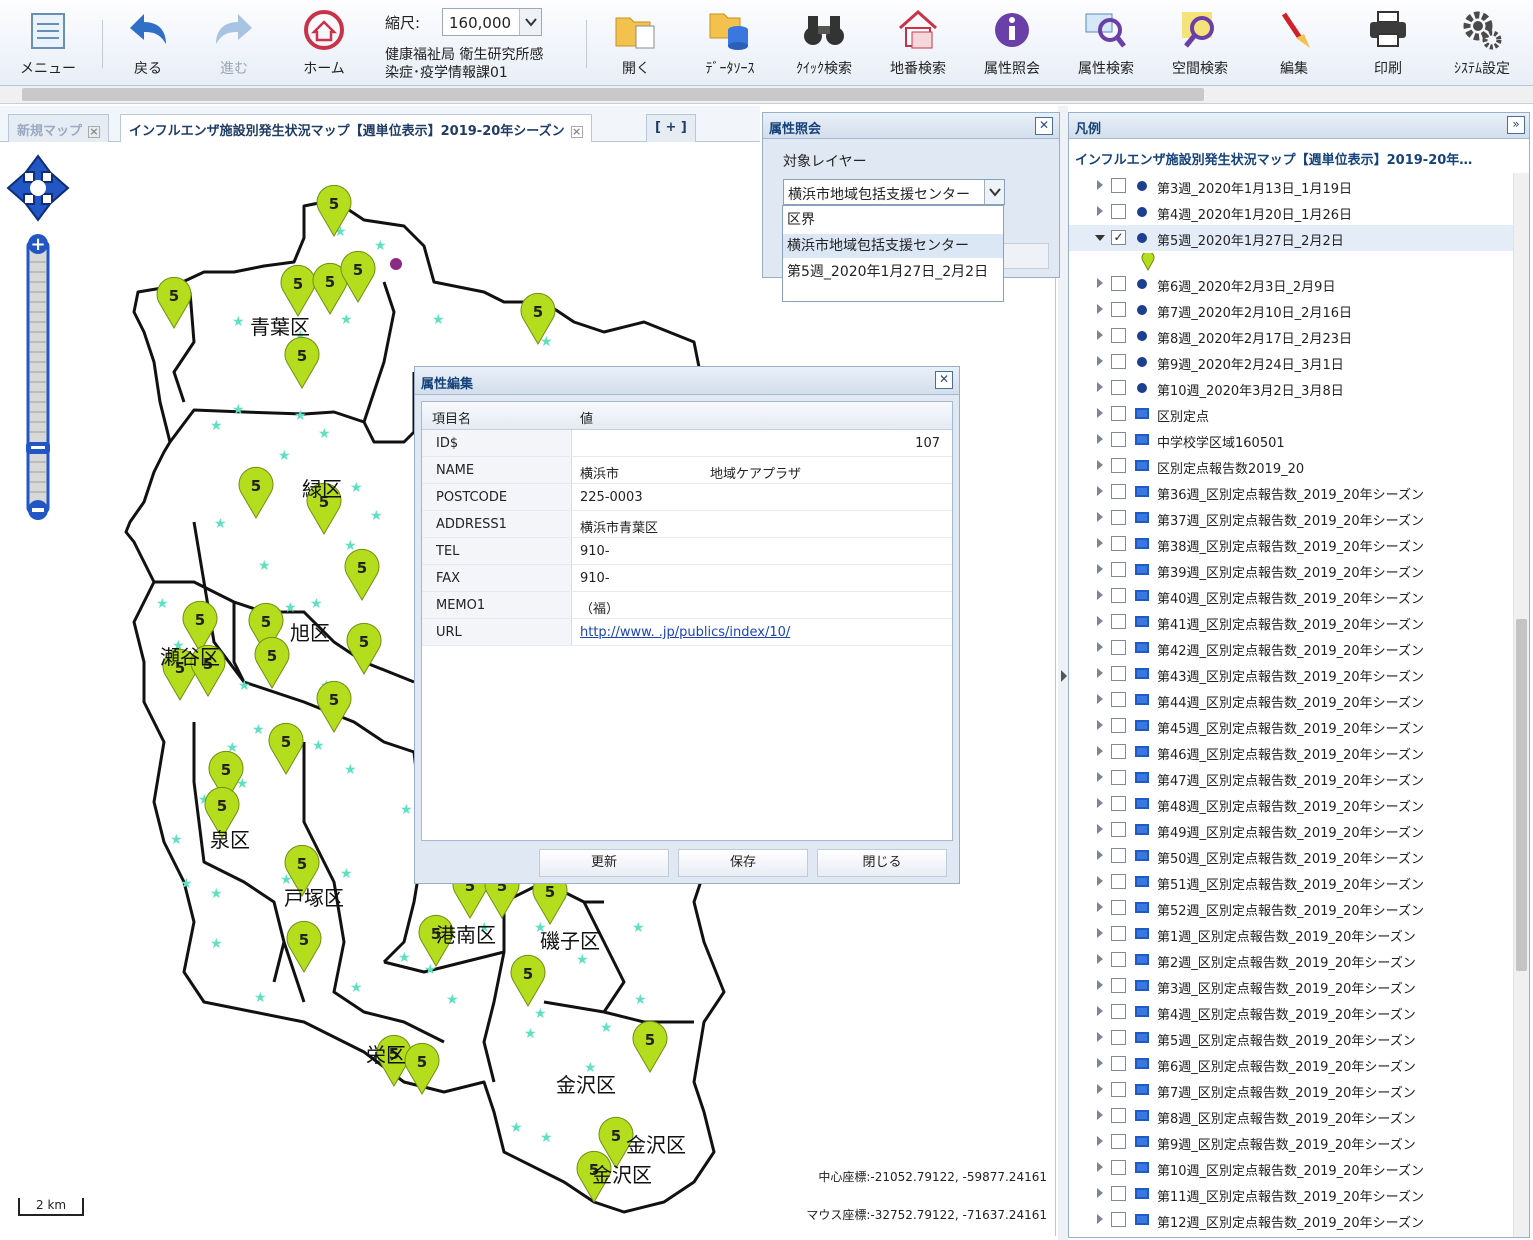  Describe the element at coordinates (1291, 284) in the screenshot. I see `legend-layer-item: 第6週_2020年2月3日_2月9日` at that location.